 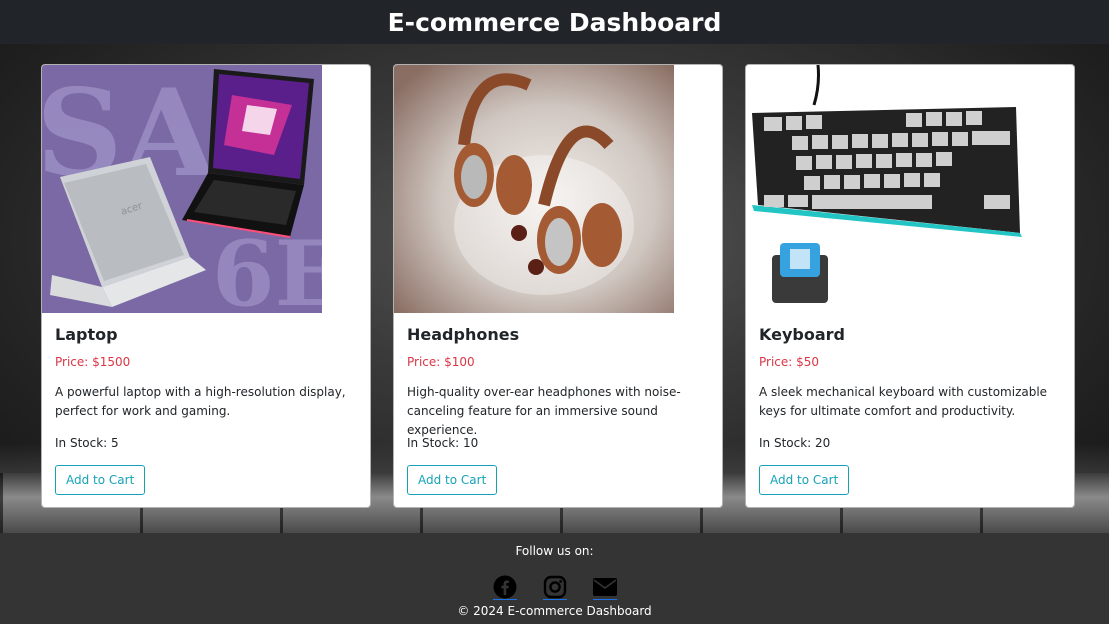 I want to click on page-title: E-commerce Dashboard, so click(x=554, y=22).